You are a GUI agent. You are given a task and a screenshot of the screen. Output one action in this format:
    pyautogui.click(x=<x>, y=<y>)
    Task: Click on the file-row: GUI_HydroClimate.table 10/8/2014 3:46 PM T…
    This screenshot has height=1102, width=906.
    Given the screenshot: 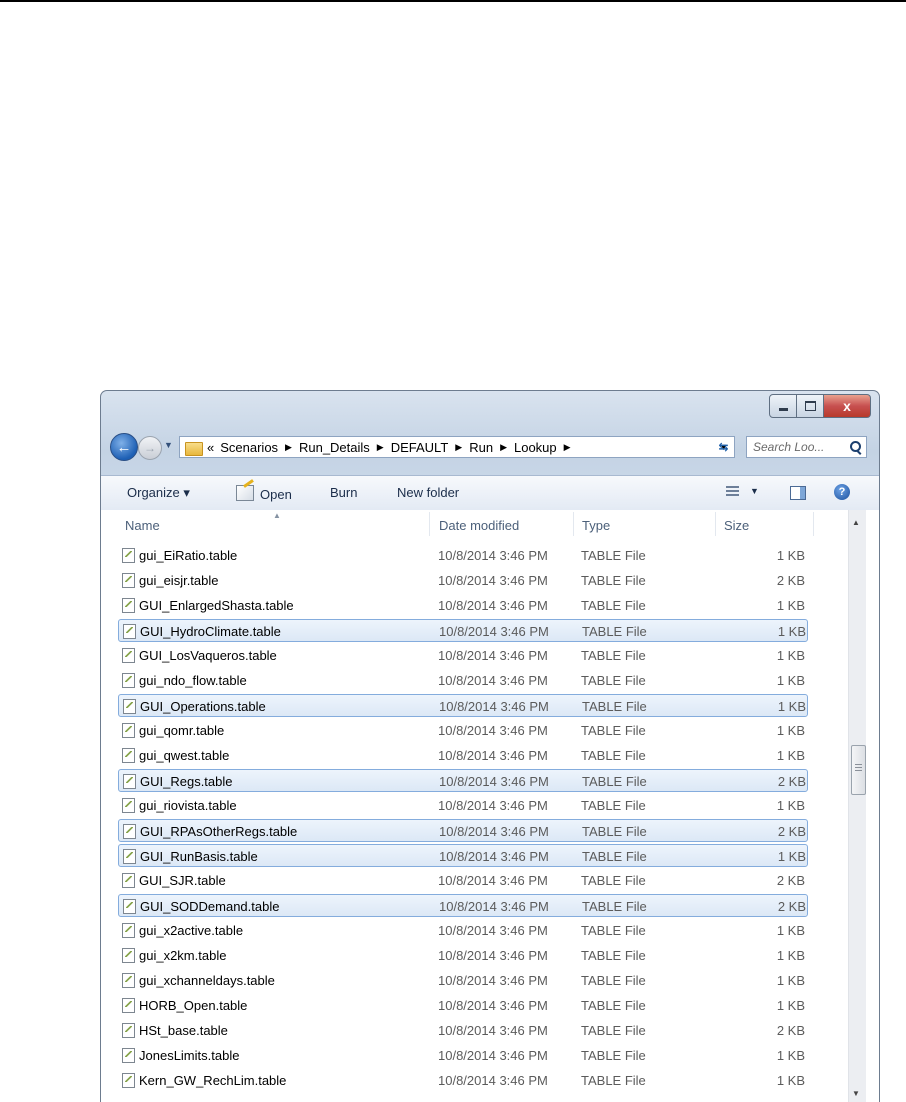 What is the action you would take?
    pyautogui.click(x=463, y=630)
    